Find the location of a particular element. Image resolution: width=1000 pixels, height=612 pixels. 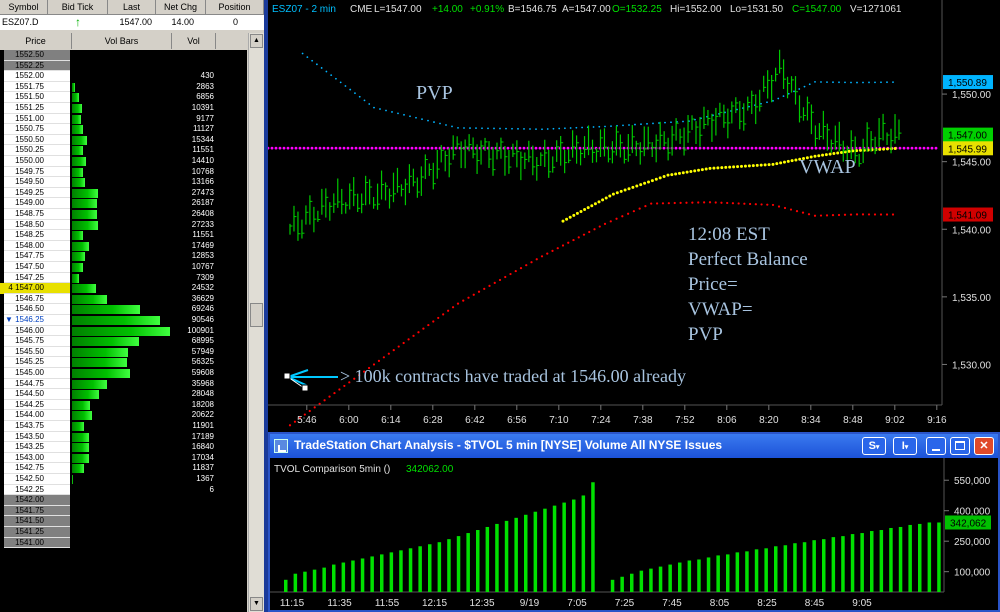

dom-row: 1541.50 is located at coordinates (123, 521).